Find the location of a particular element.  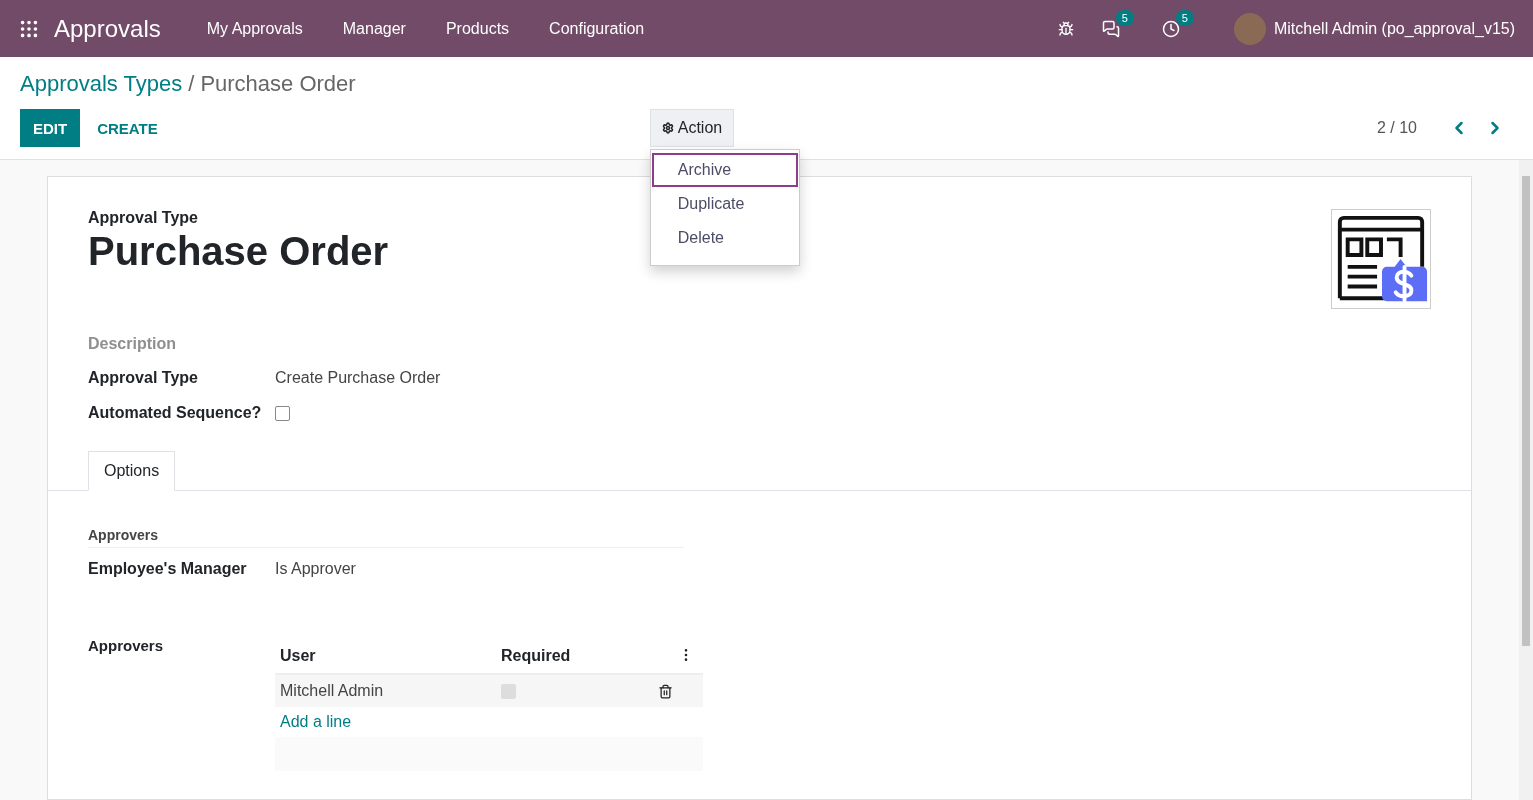

breadcrumb-link: Approvals Types is located at coordinates (101, 84).